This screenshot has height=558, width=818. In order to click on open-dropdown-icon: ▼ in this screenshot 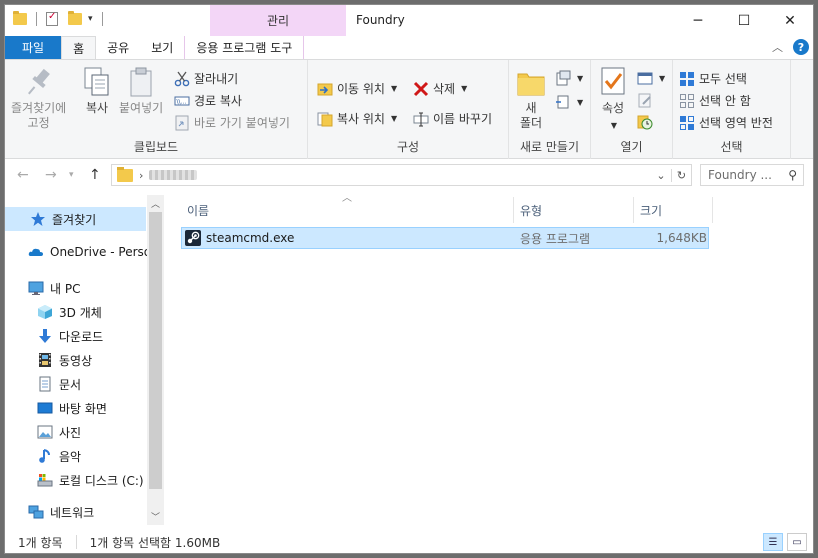, I will do `click(662, 78)`.